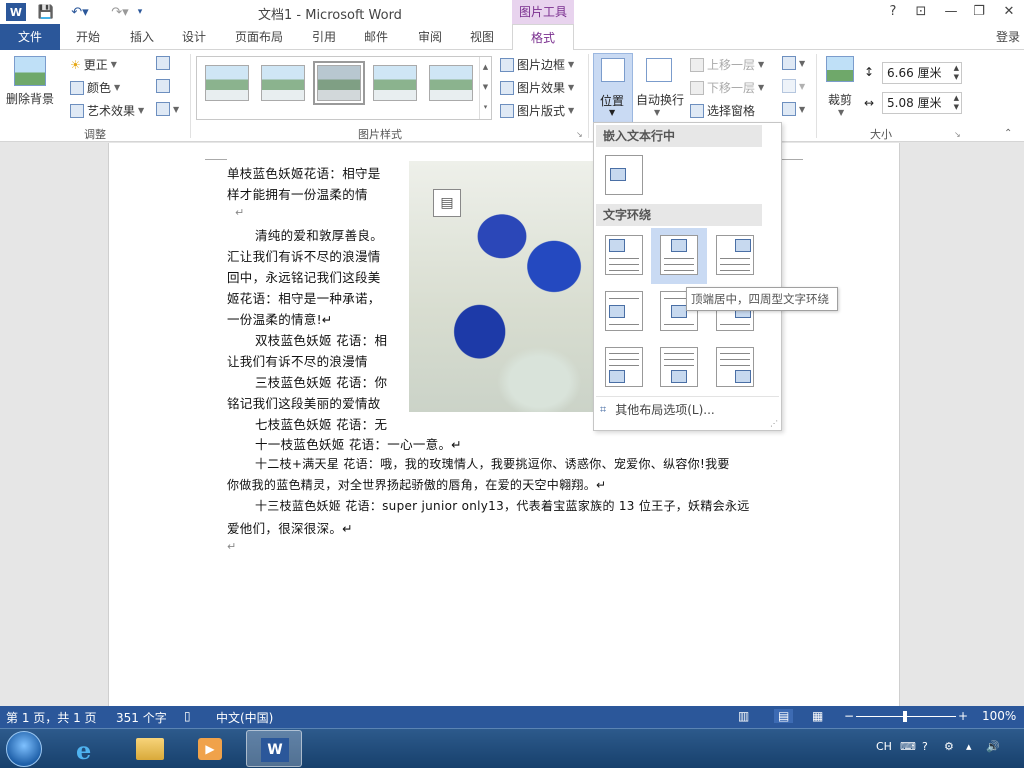 This screenshot has width=1024, height=768. Describe the element at coordinates (259, 37) in the screenshot. I see `tab-page-layout: 页面布局` at that location.